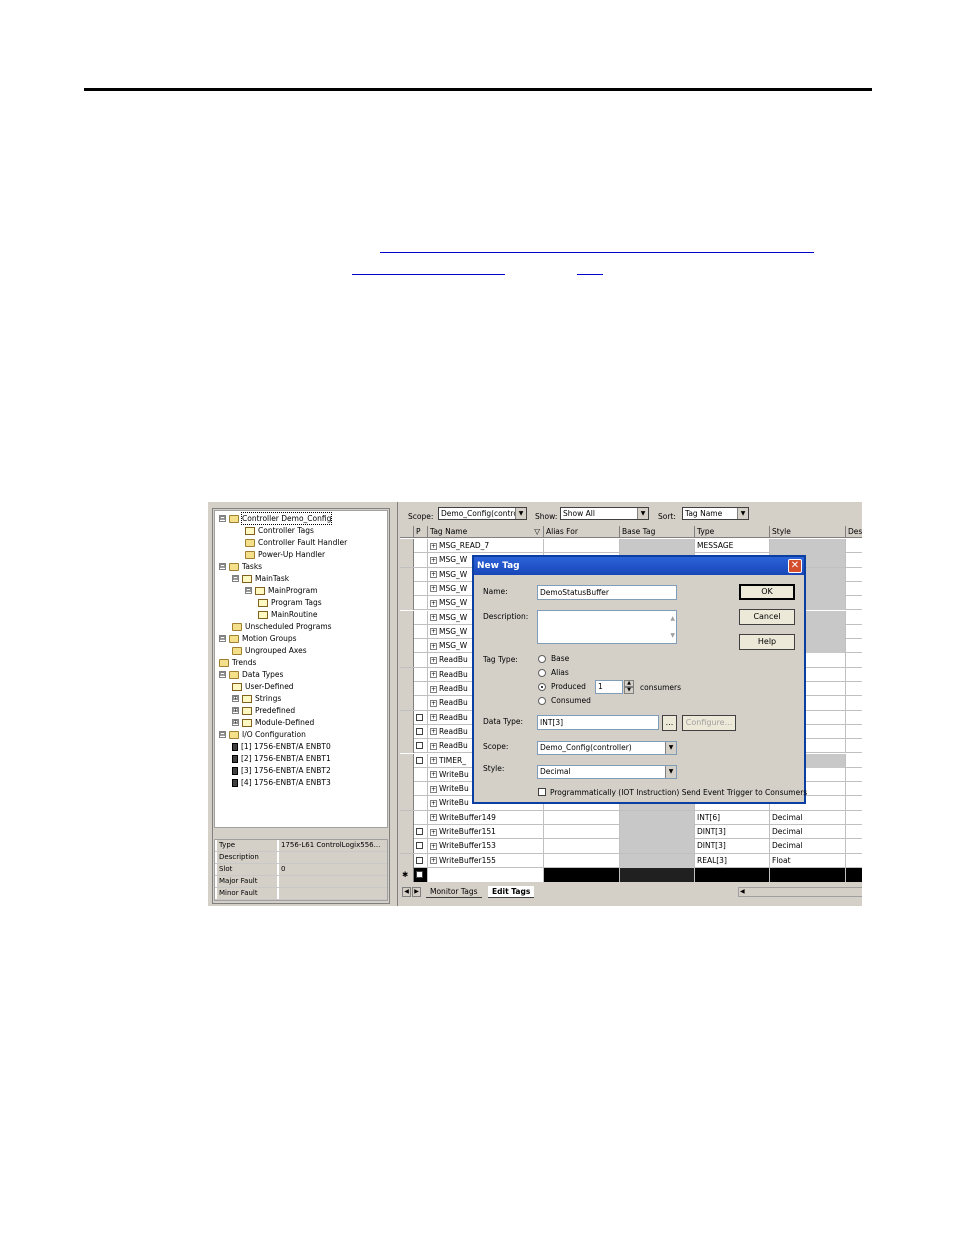  What do you see at coordinates (486, 846) in the screenshot?
I see `tag-name-cell: + WriteBuffer153` at bounding box center [486, 846].